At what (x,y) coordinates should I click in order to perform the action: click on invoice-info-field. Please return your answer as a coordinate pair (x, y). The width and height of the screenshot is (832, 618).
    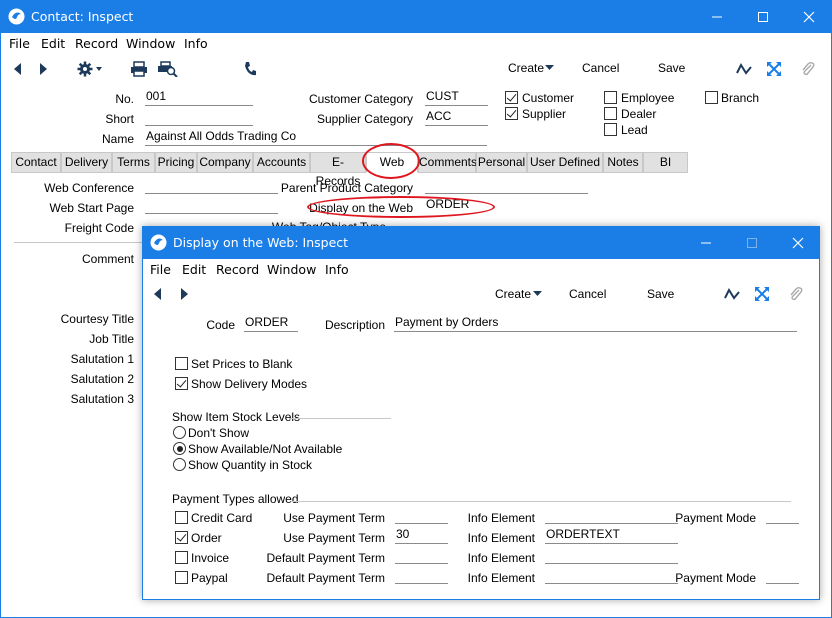
    Looking at the image, I should click on (611, 555).